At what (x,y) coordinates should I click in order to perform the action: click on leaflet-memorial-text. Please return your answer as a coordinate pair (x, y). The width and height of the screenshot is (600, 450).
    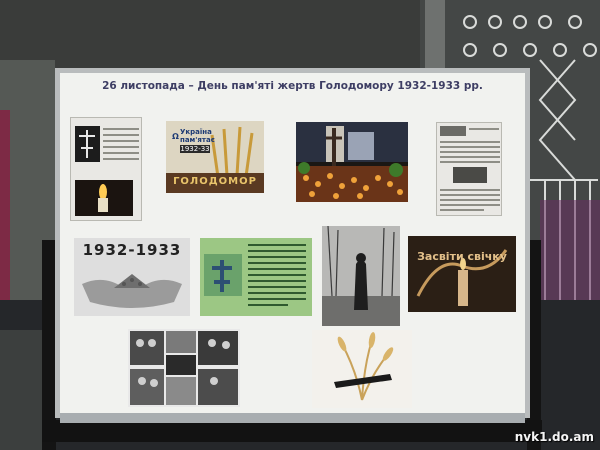
    Looking at the image, I should click on (106, 169).